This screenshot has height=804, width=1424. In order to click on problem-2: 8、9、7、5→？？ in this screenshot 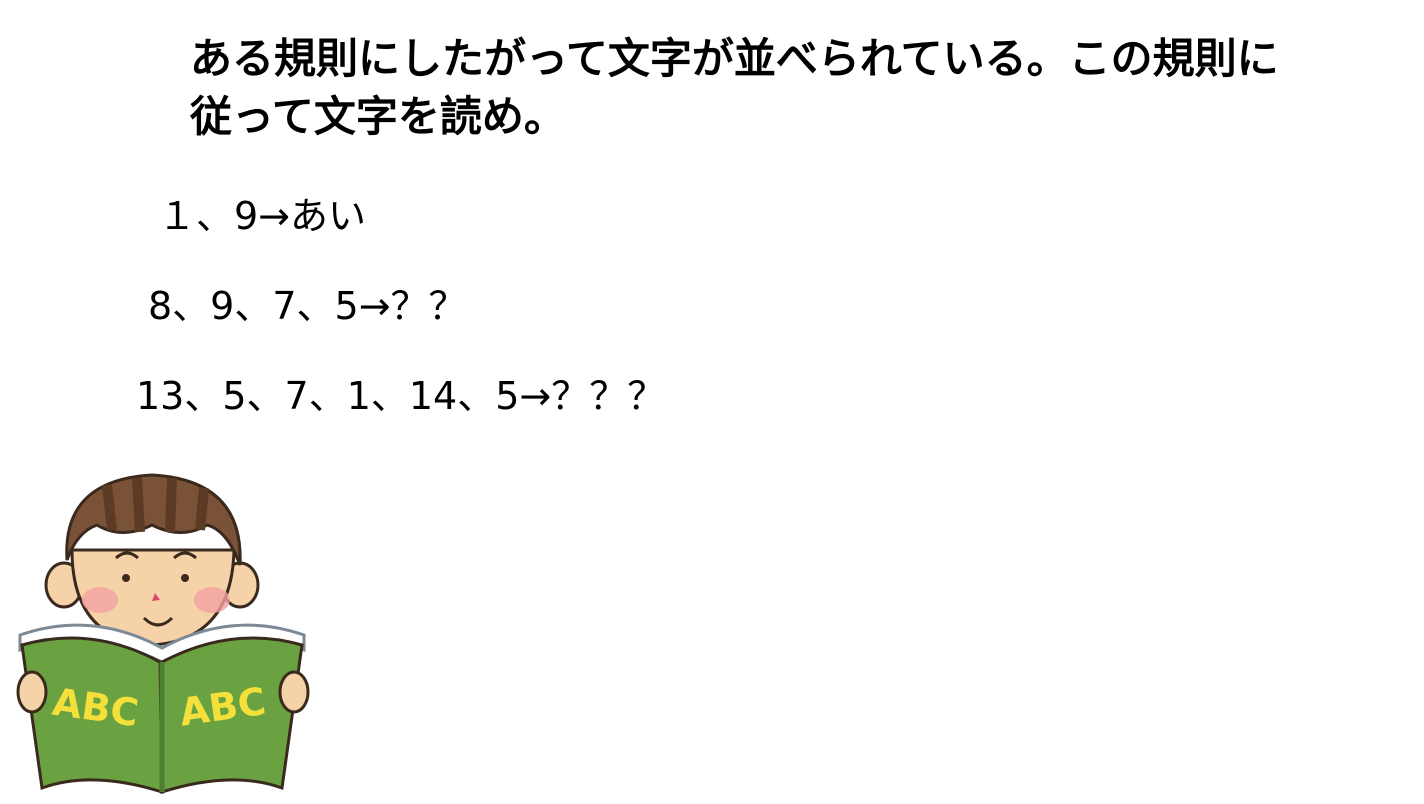, I will do `click(307, 306)`.